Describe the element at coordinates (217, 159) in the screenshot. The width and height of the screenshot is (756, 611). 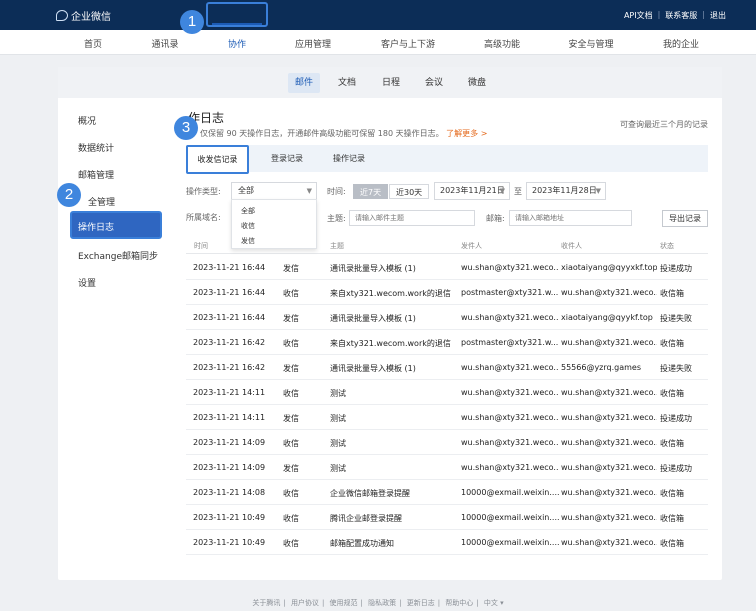
I see `tab-mail-records: 收发信记录` at that location.